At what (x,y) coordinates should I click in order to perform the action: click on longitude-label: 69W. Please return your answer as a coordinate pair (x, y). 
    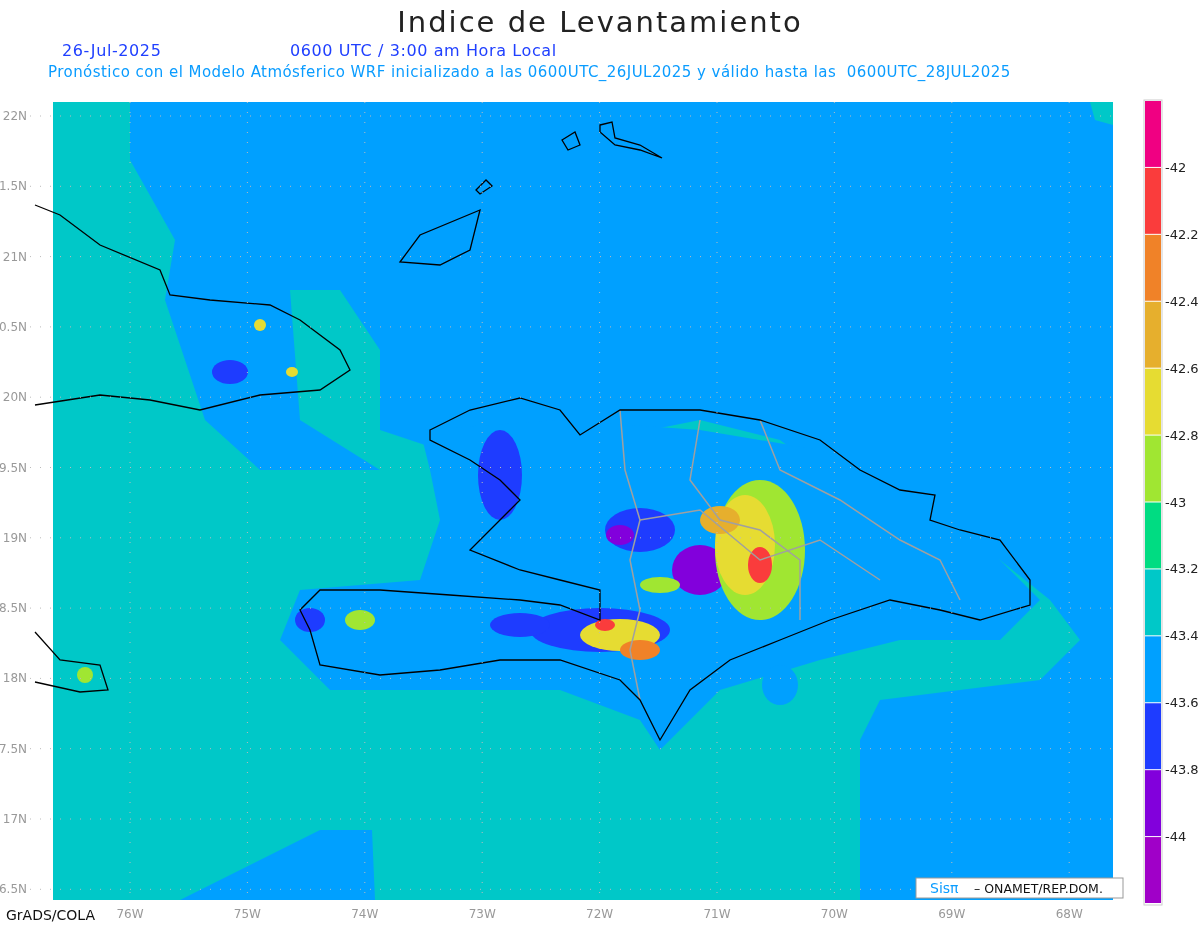
    Looking at the image, I should click on (952, 914).